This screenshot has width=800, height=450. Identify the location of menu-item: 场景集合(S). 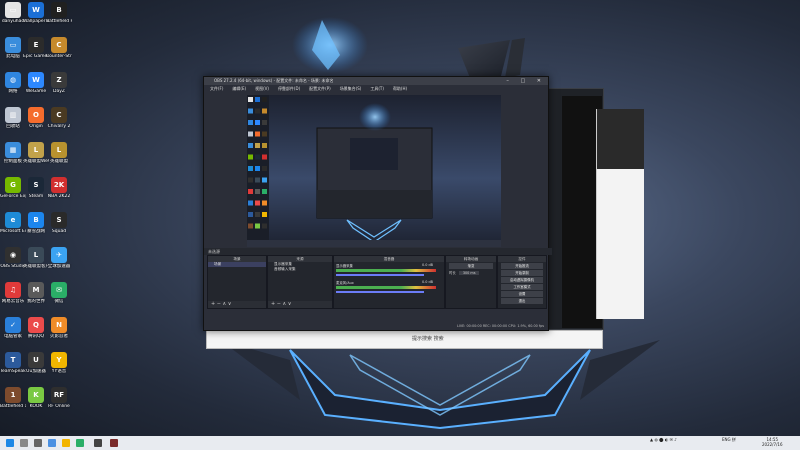
(351, 89).